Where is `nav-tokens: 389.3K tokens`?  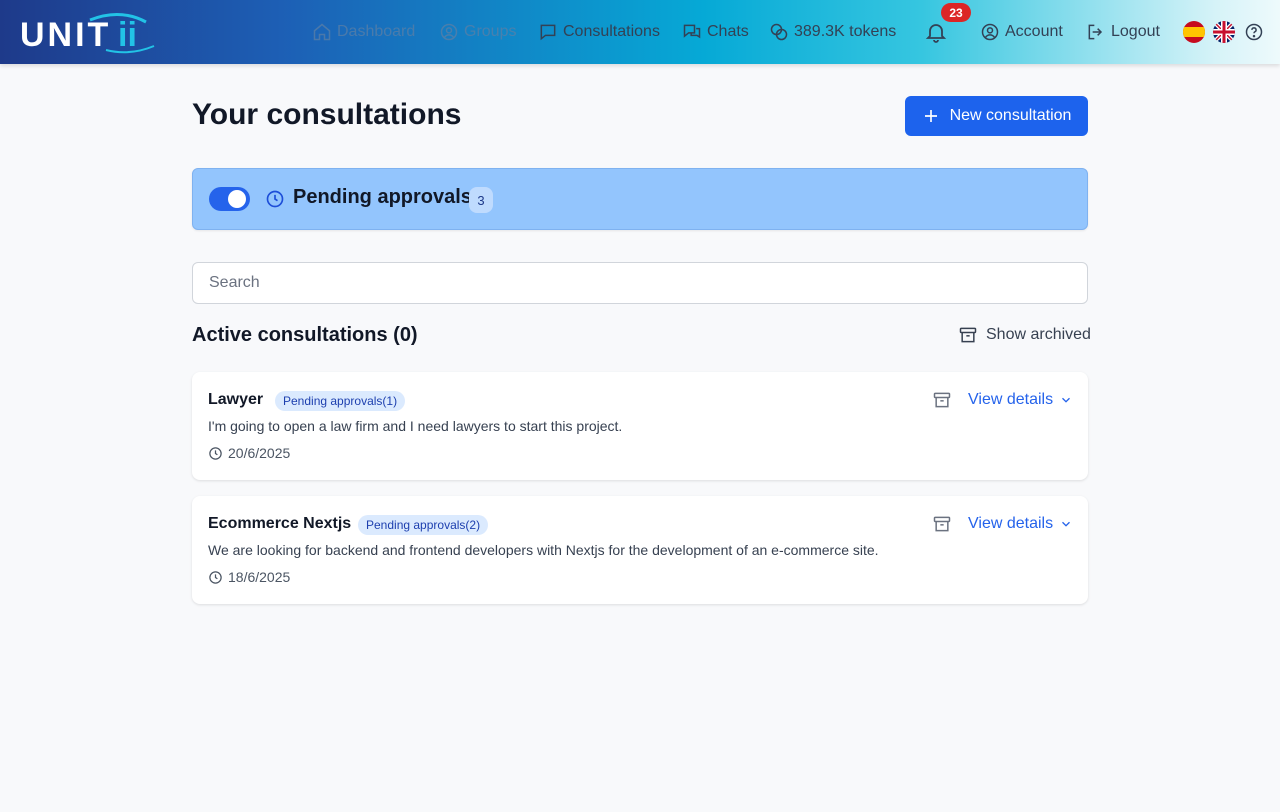
nav-tokens: 389.3K tokens is located at coordinates (832, 32).